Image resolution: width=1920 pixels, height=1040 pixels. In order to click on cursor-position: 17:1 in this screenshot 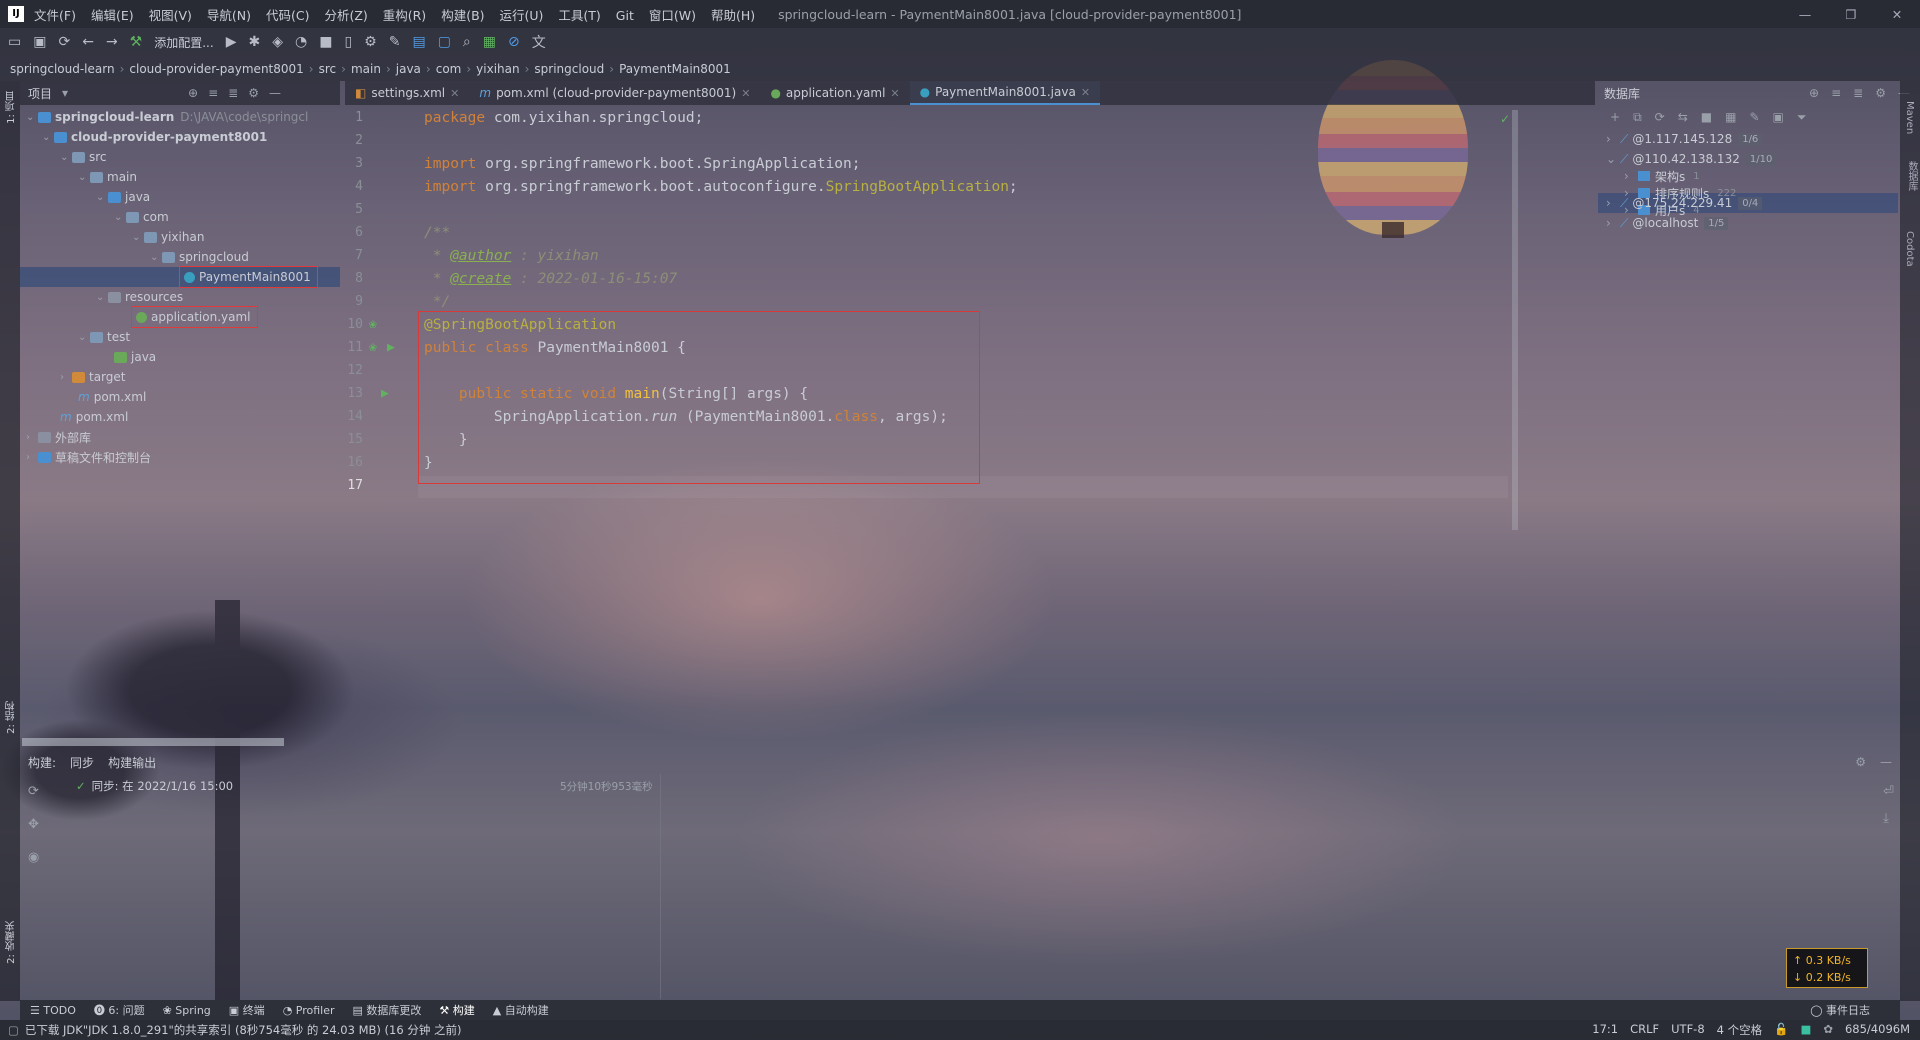, I will do `click(1605, 1030)`.